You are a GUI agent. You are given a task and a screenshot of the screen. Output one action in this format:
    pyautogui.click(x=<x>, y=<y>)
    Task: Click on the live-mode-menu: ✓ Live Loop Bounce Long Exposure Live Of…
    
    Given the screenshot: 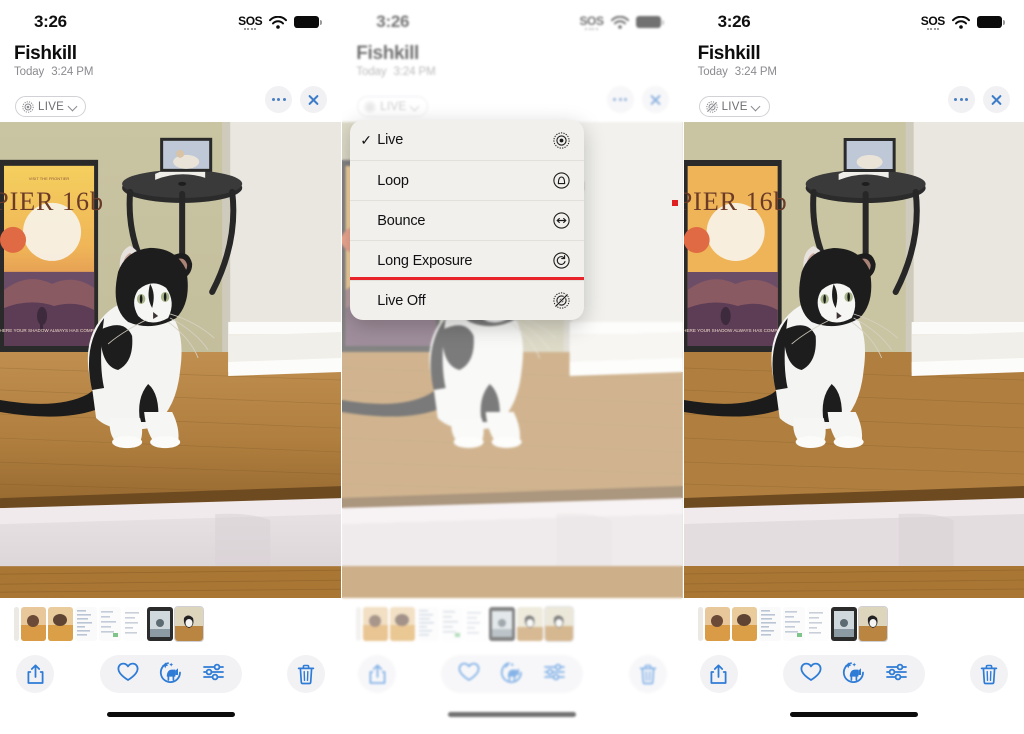 What is the action you would take?
    pyautogui.click(x=467, y=220)
    